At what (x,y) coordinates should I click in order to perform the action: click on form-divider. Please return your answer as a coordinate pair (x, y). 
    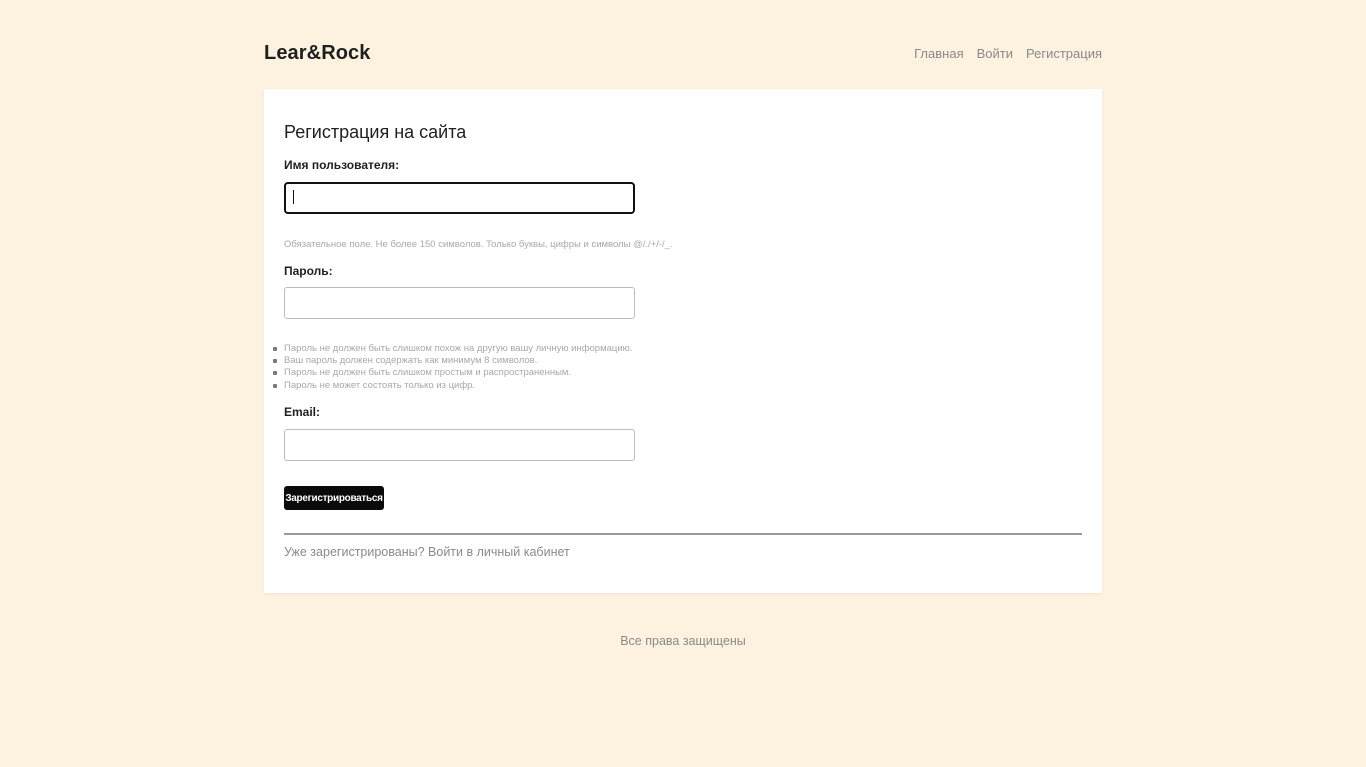
    Looking at the image, I should click on (683, 534).